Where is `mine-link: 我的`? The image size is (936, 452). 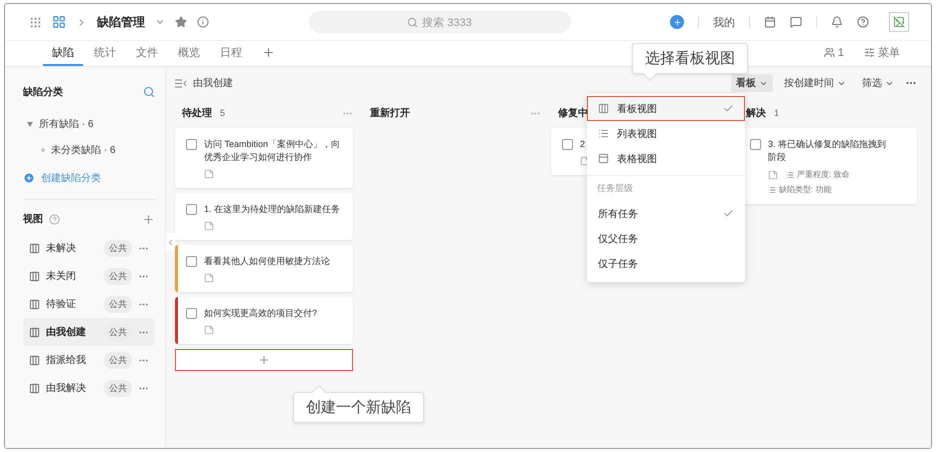 mine-link: 我的 is located at coordinates (724, 22).